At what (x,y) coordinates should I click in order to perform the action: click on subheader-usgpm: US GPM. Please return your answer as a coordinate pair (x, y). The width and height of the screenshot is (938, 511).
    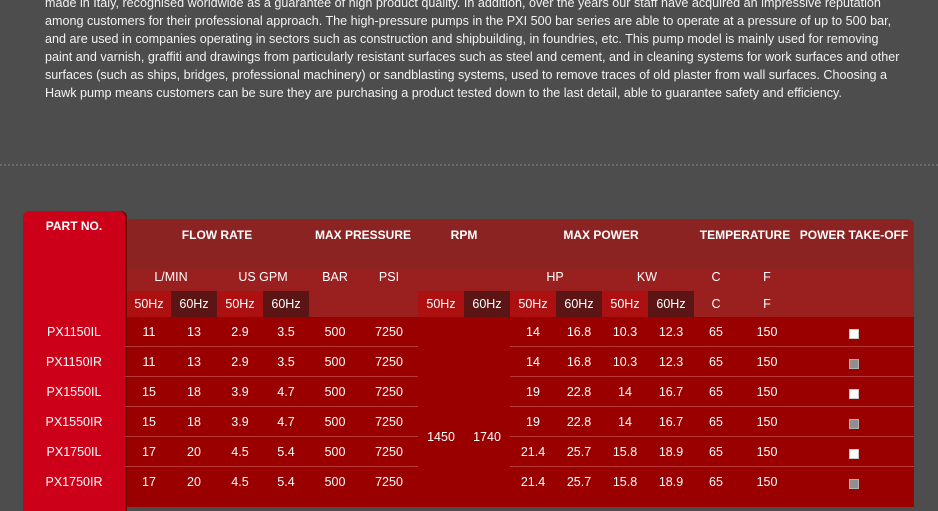
    Looking at the image, I should click on (263, 277).